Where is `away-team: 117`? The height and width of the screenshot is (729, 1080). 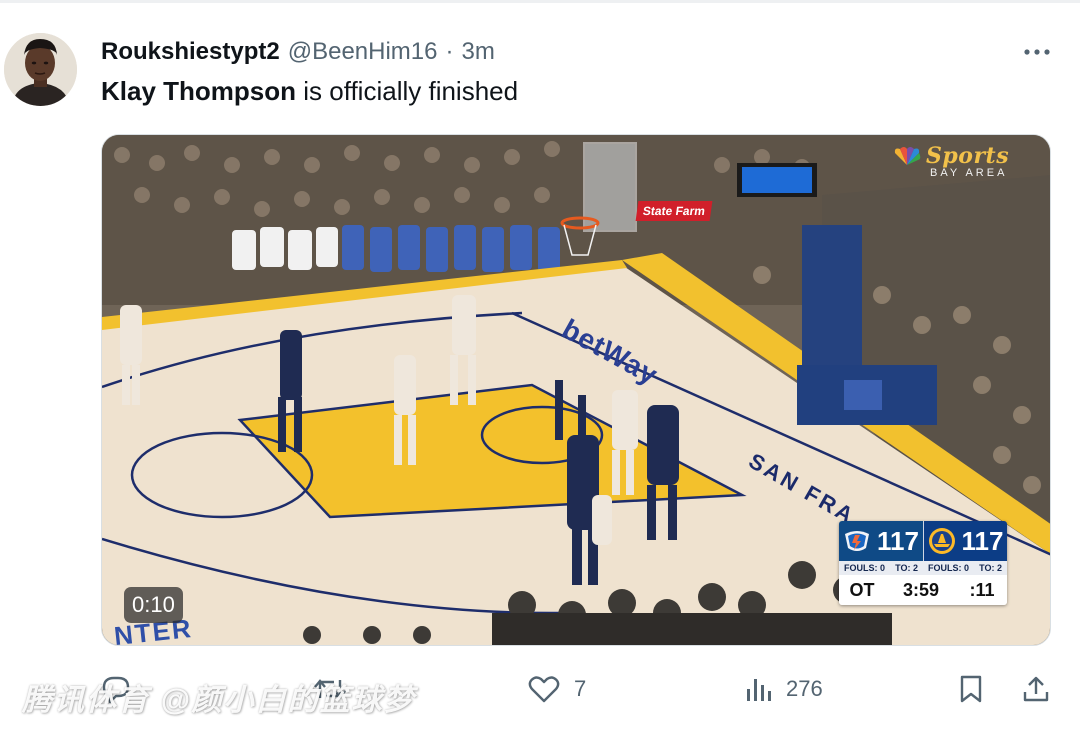
away-team: 117 is located at coordinates (881, 541).